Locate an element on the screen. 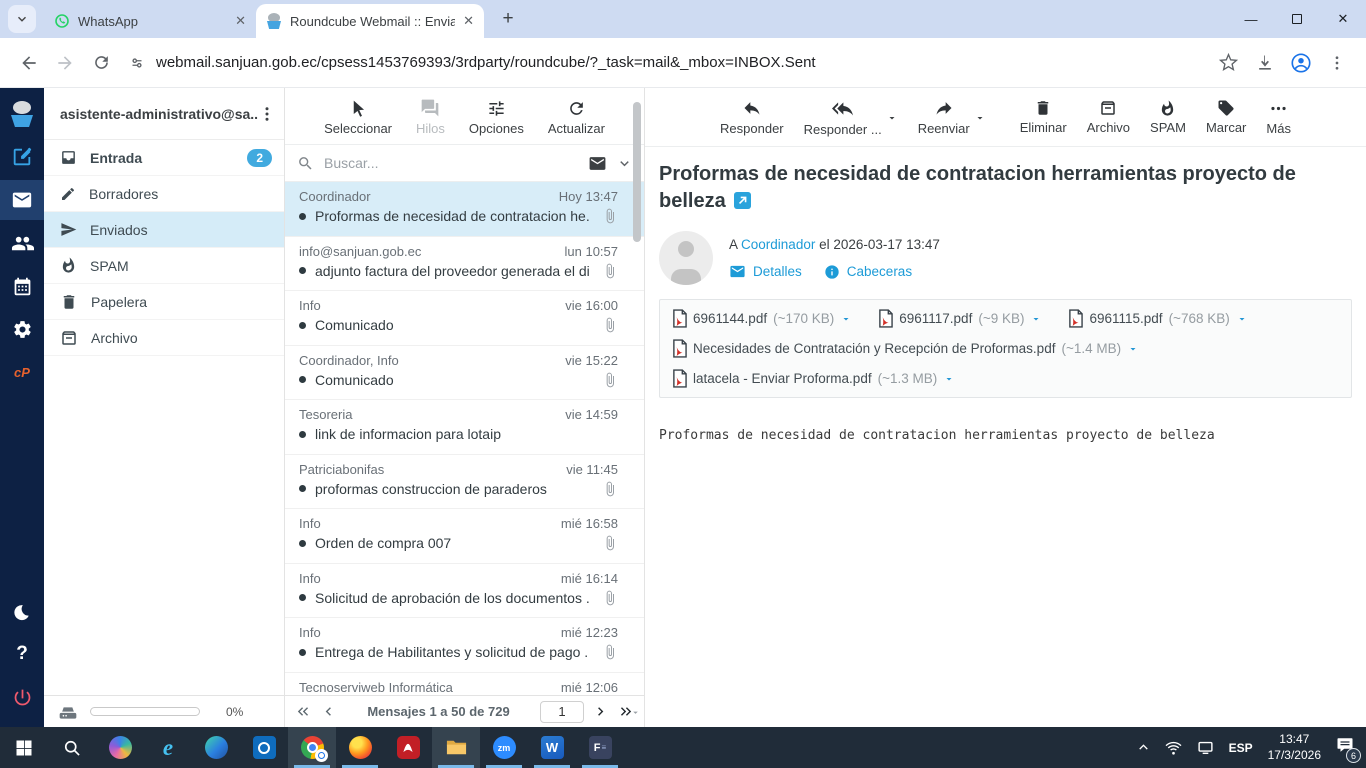 The width and height of the screenshot is (1366, 768). search-options-chevron-icon is located at coordinates (624, 163).